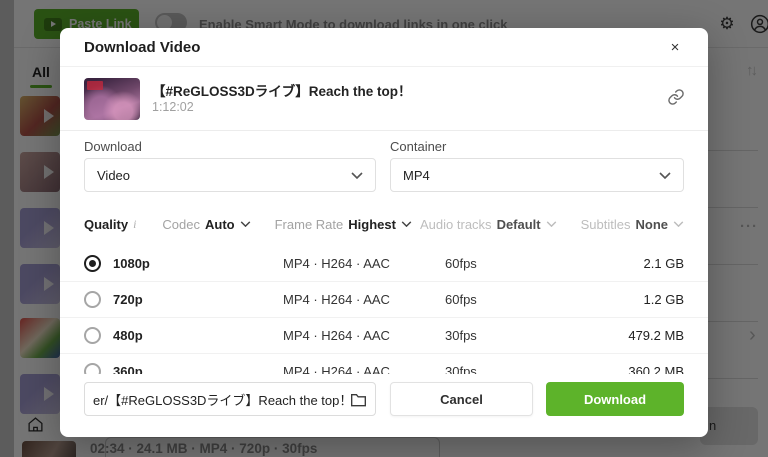 The width and height of the screenshot is (768, 457). What do you see at coordinates (230, 175) in the screenshot?
I see `download-type-select: Video` at bounding box center [230, 175].